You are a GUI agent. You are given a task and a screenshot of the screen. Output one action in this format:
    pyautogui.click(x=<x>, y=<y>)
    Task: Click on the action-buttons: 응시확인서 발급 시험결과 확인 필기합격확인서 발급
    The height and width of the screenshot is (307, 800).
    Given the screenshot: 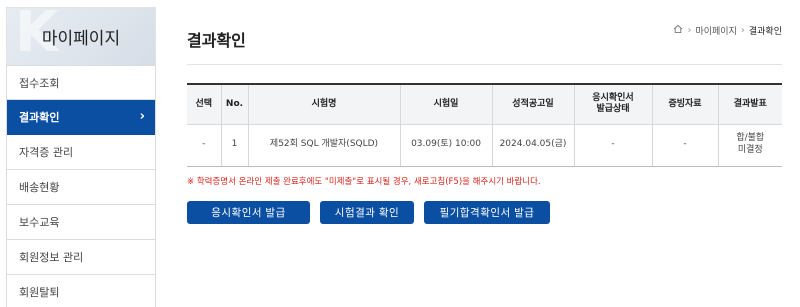 What is the action you would take?
    pyautogui.click(x=368, y=212)
    